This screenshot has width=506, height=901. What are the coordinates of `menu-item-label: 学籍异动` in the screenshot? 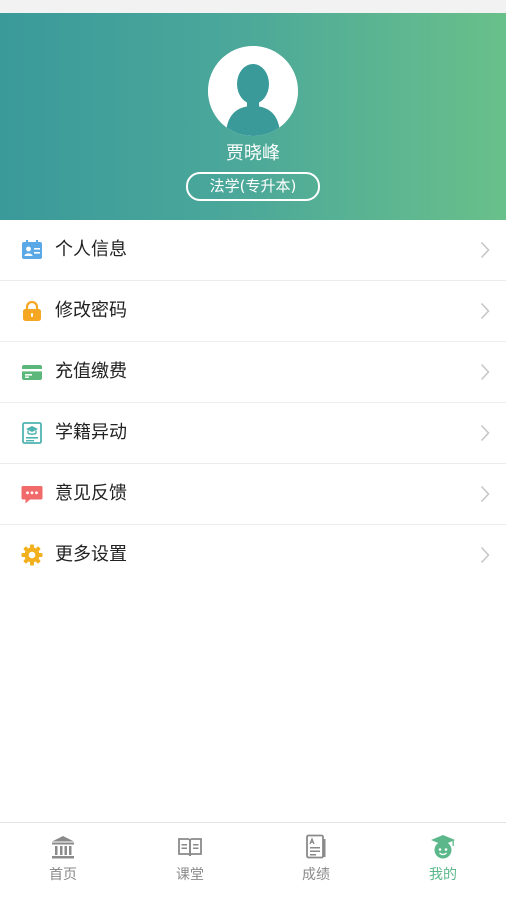 It's located at (91, 432).